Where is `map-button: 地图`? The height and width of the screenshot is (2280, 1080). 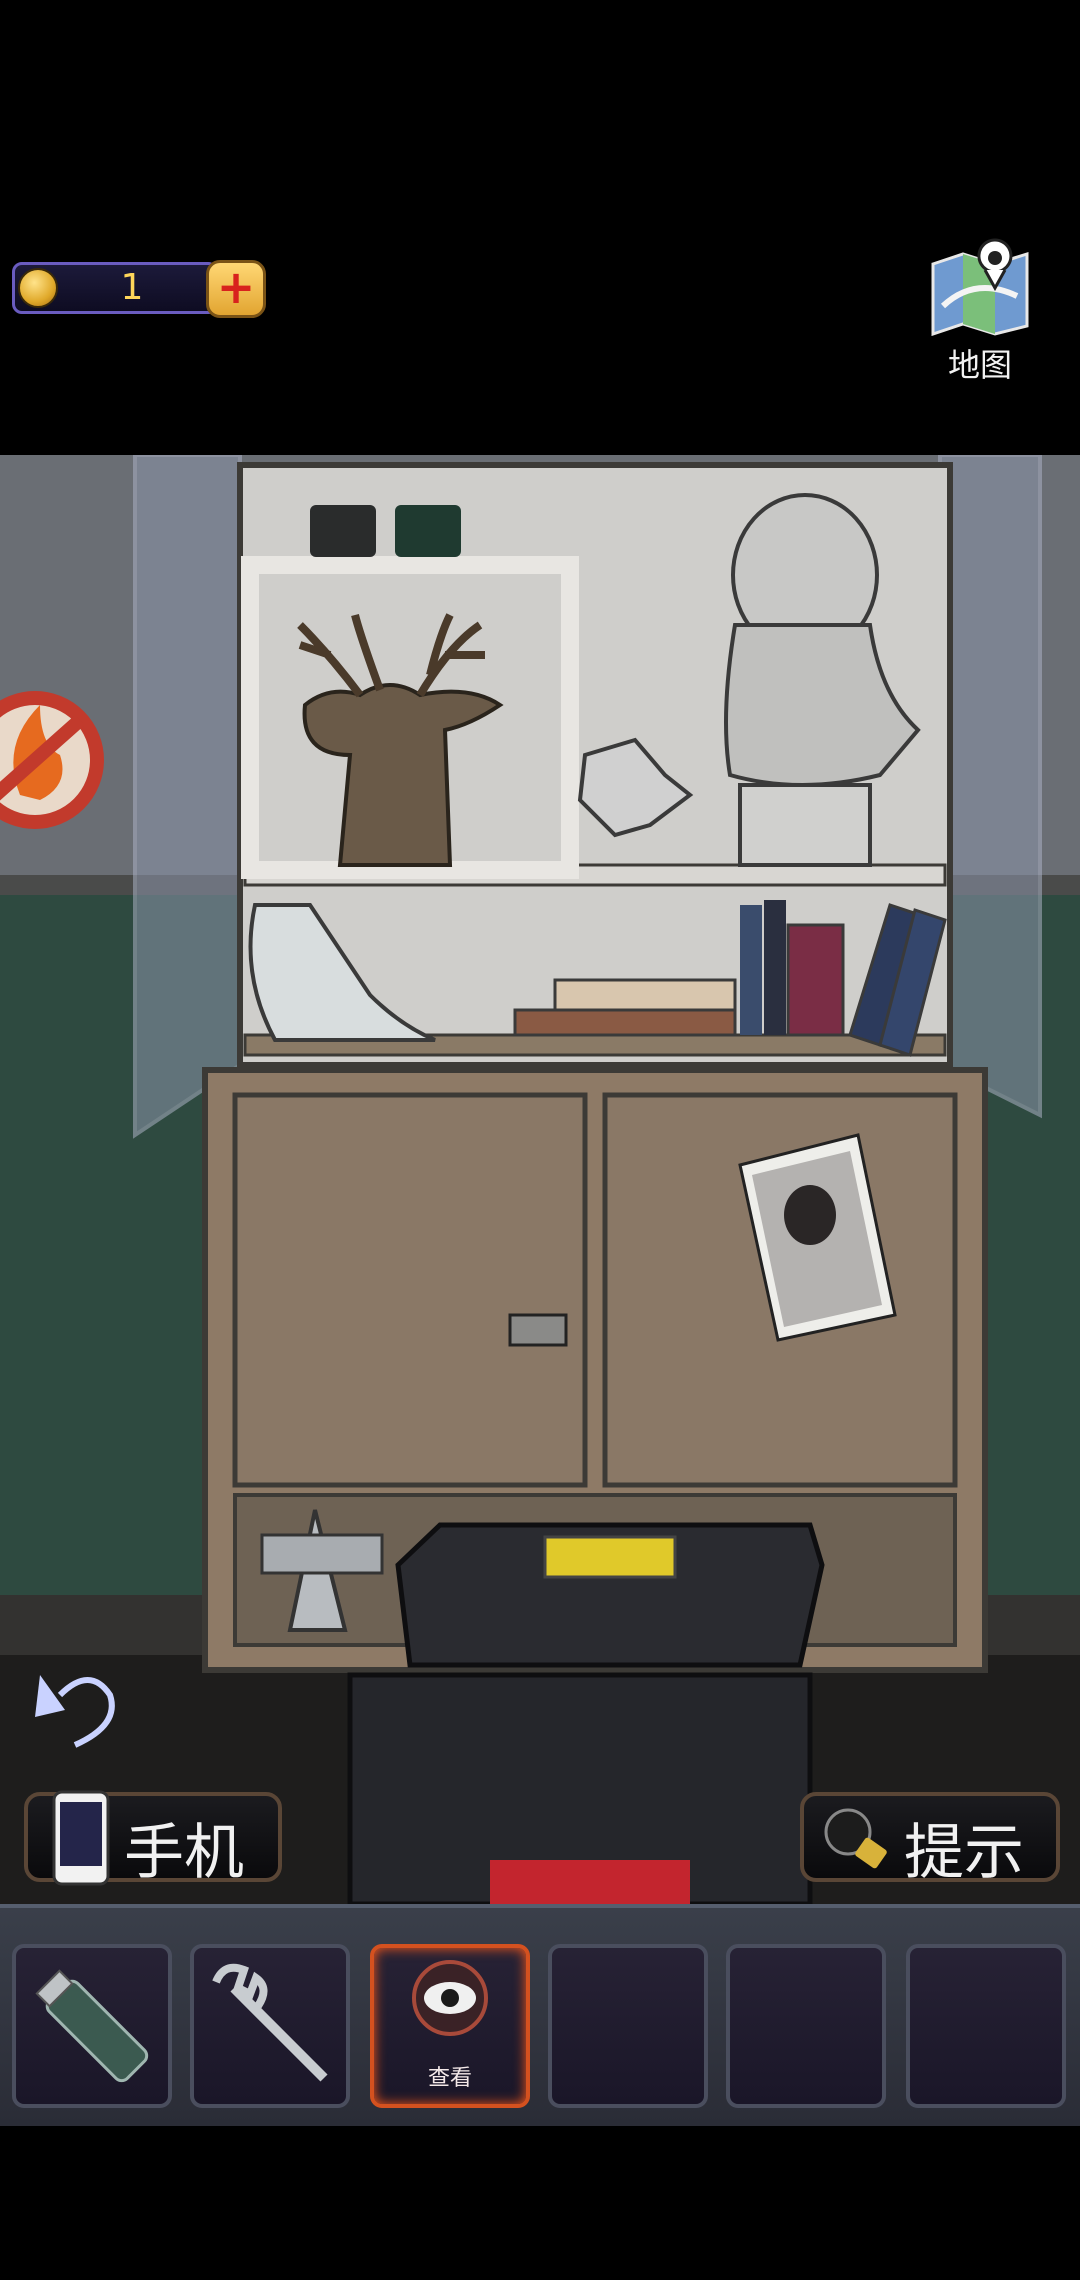
map-button: 地图 is located at coordinates (980, 311).